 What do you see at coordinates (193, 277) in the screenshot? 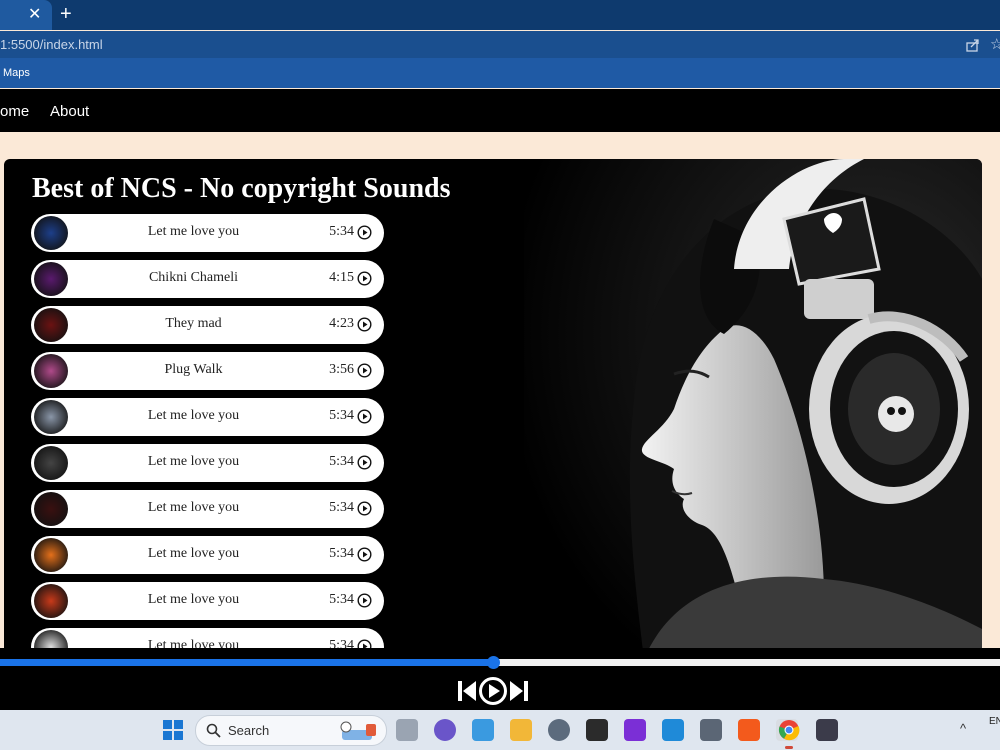
I see `song-title: Chikni Chameli` at bounding box center [193, 277].